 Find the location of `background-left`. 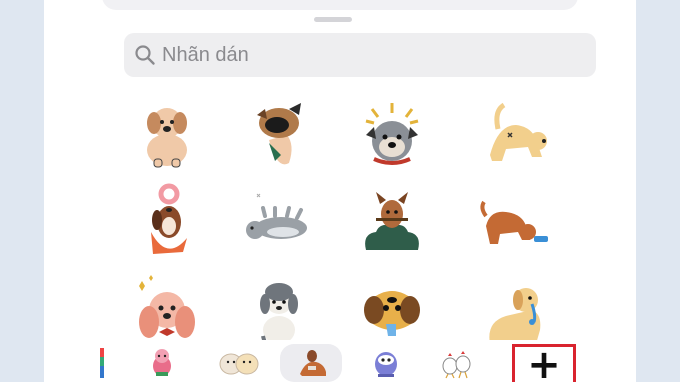

background-left is located at coordinates (22, 191).